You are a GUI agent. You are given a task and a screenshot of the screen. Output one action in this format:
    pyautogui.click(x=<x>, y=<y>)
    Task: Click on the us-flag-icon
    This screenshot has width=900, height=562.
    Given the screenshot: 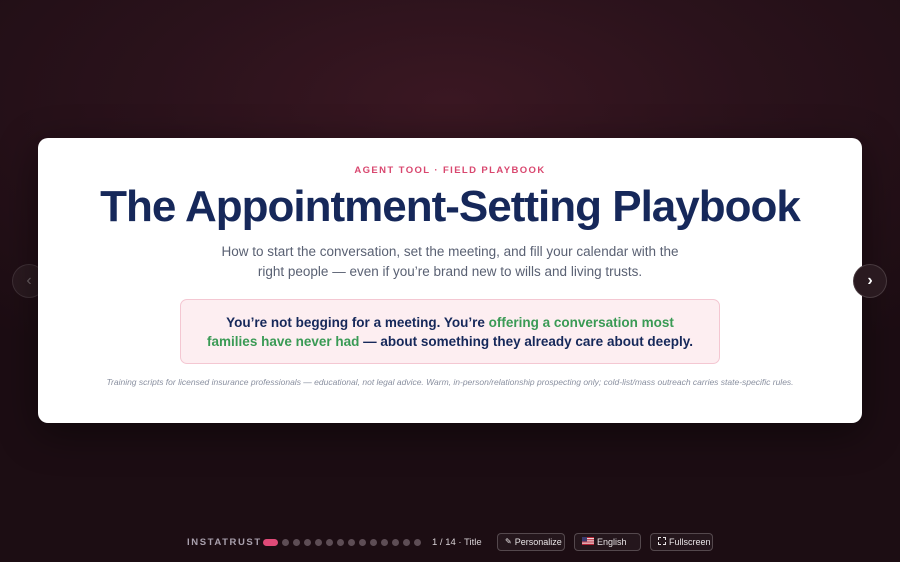 What is the action you would take?
    pyautogui.click(x=588, y=542)
    